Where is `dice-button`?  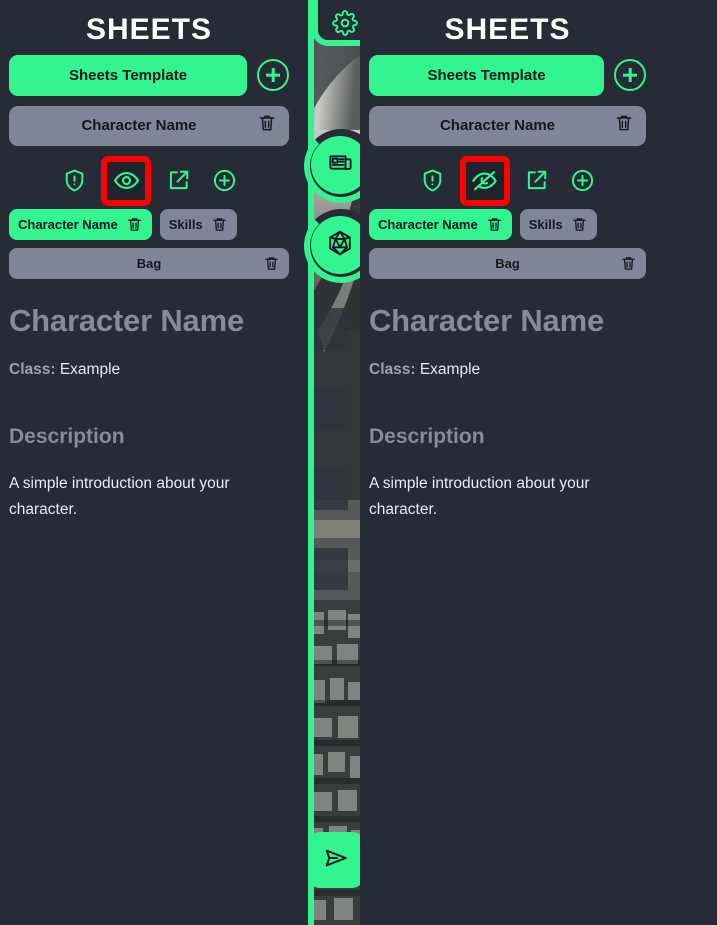 dice-button is located at coordinates (335, 245).